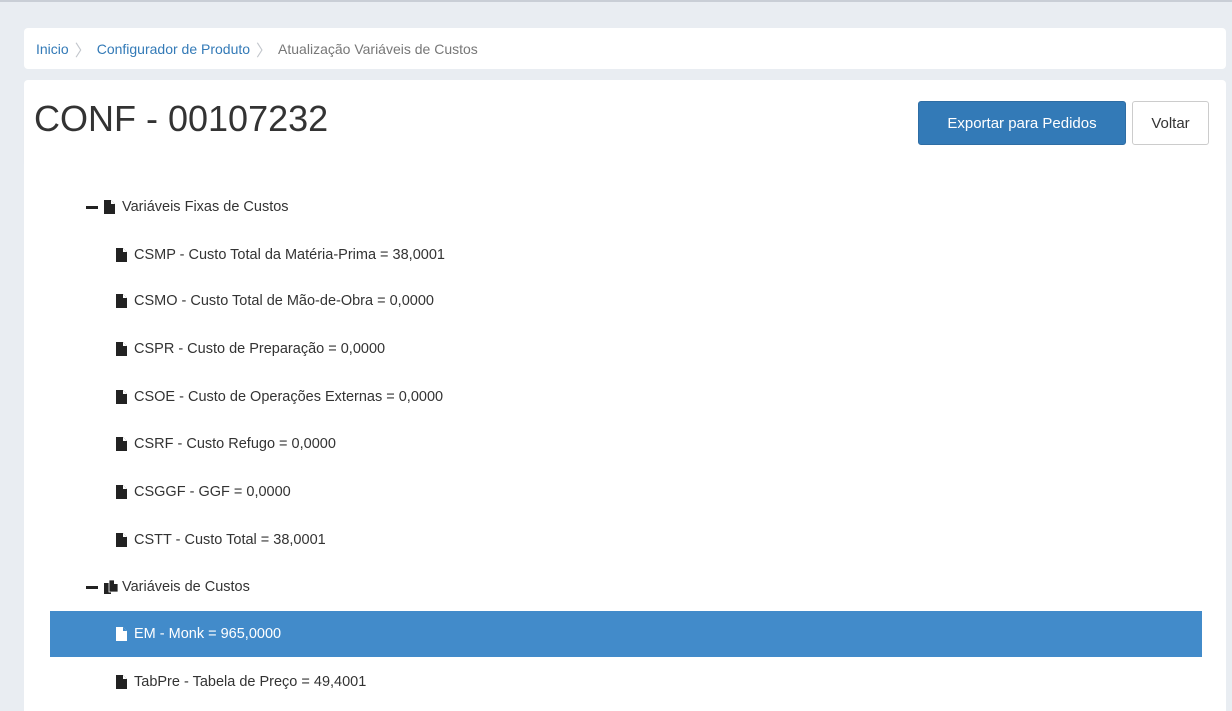 Image resolution: width=1232 pixels, height=711 pixels. What do you see at coordinates (186, 587) in the screenshot?
I see `tree-node-label: Variáveis de Custos` at bounding box center [186, 587].